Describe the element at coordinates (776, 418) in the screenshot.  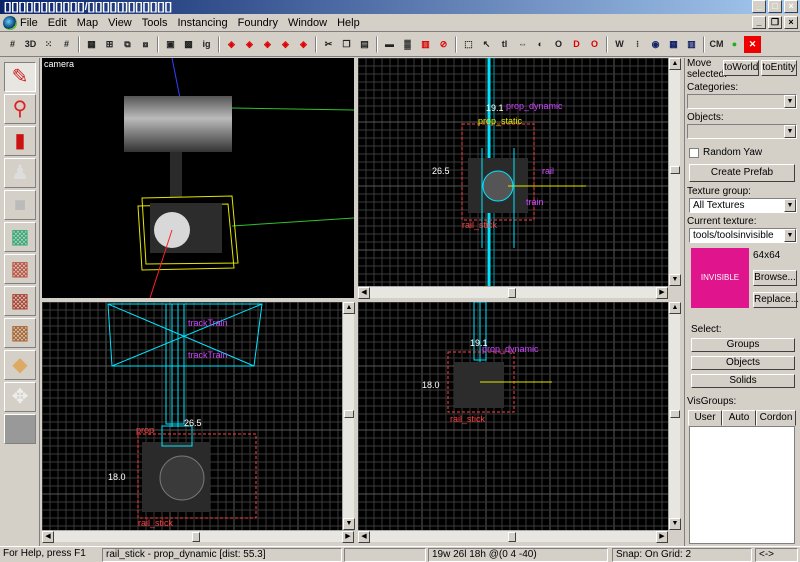
I see `tab-cordon: Cordon` at that location.